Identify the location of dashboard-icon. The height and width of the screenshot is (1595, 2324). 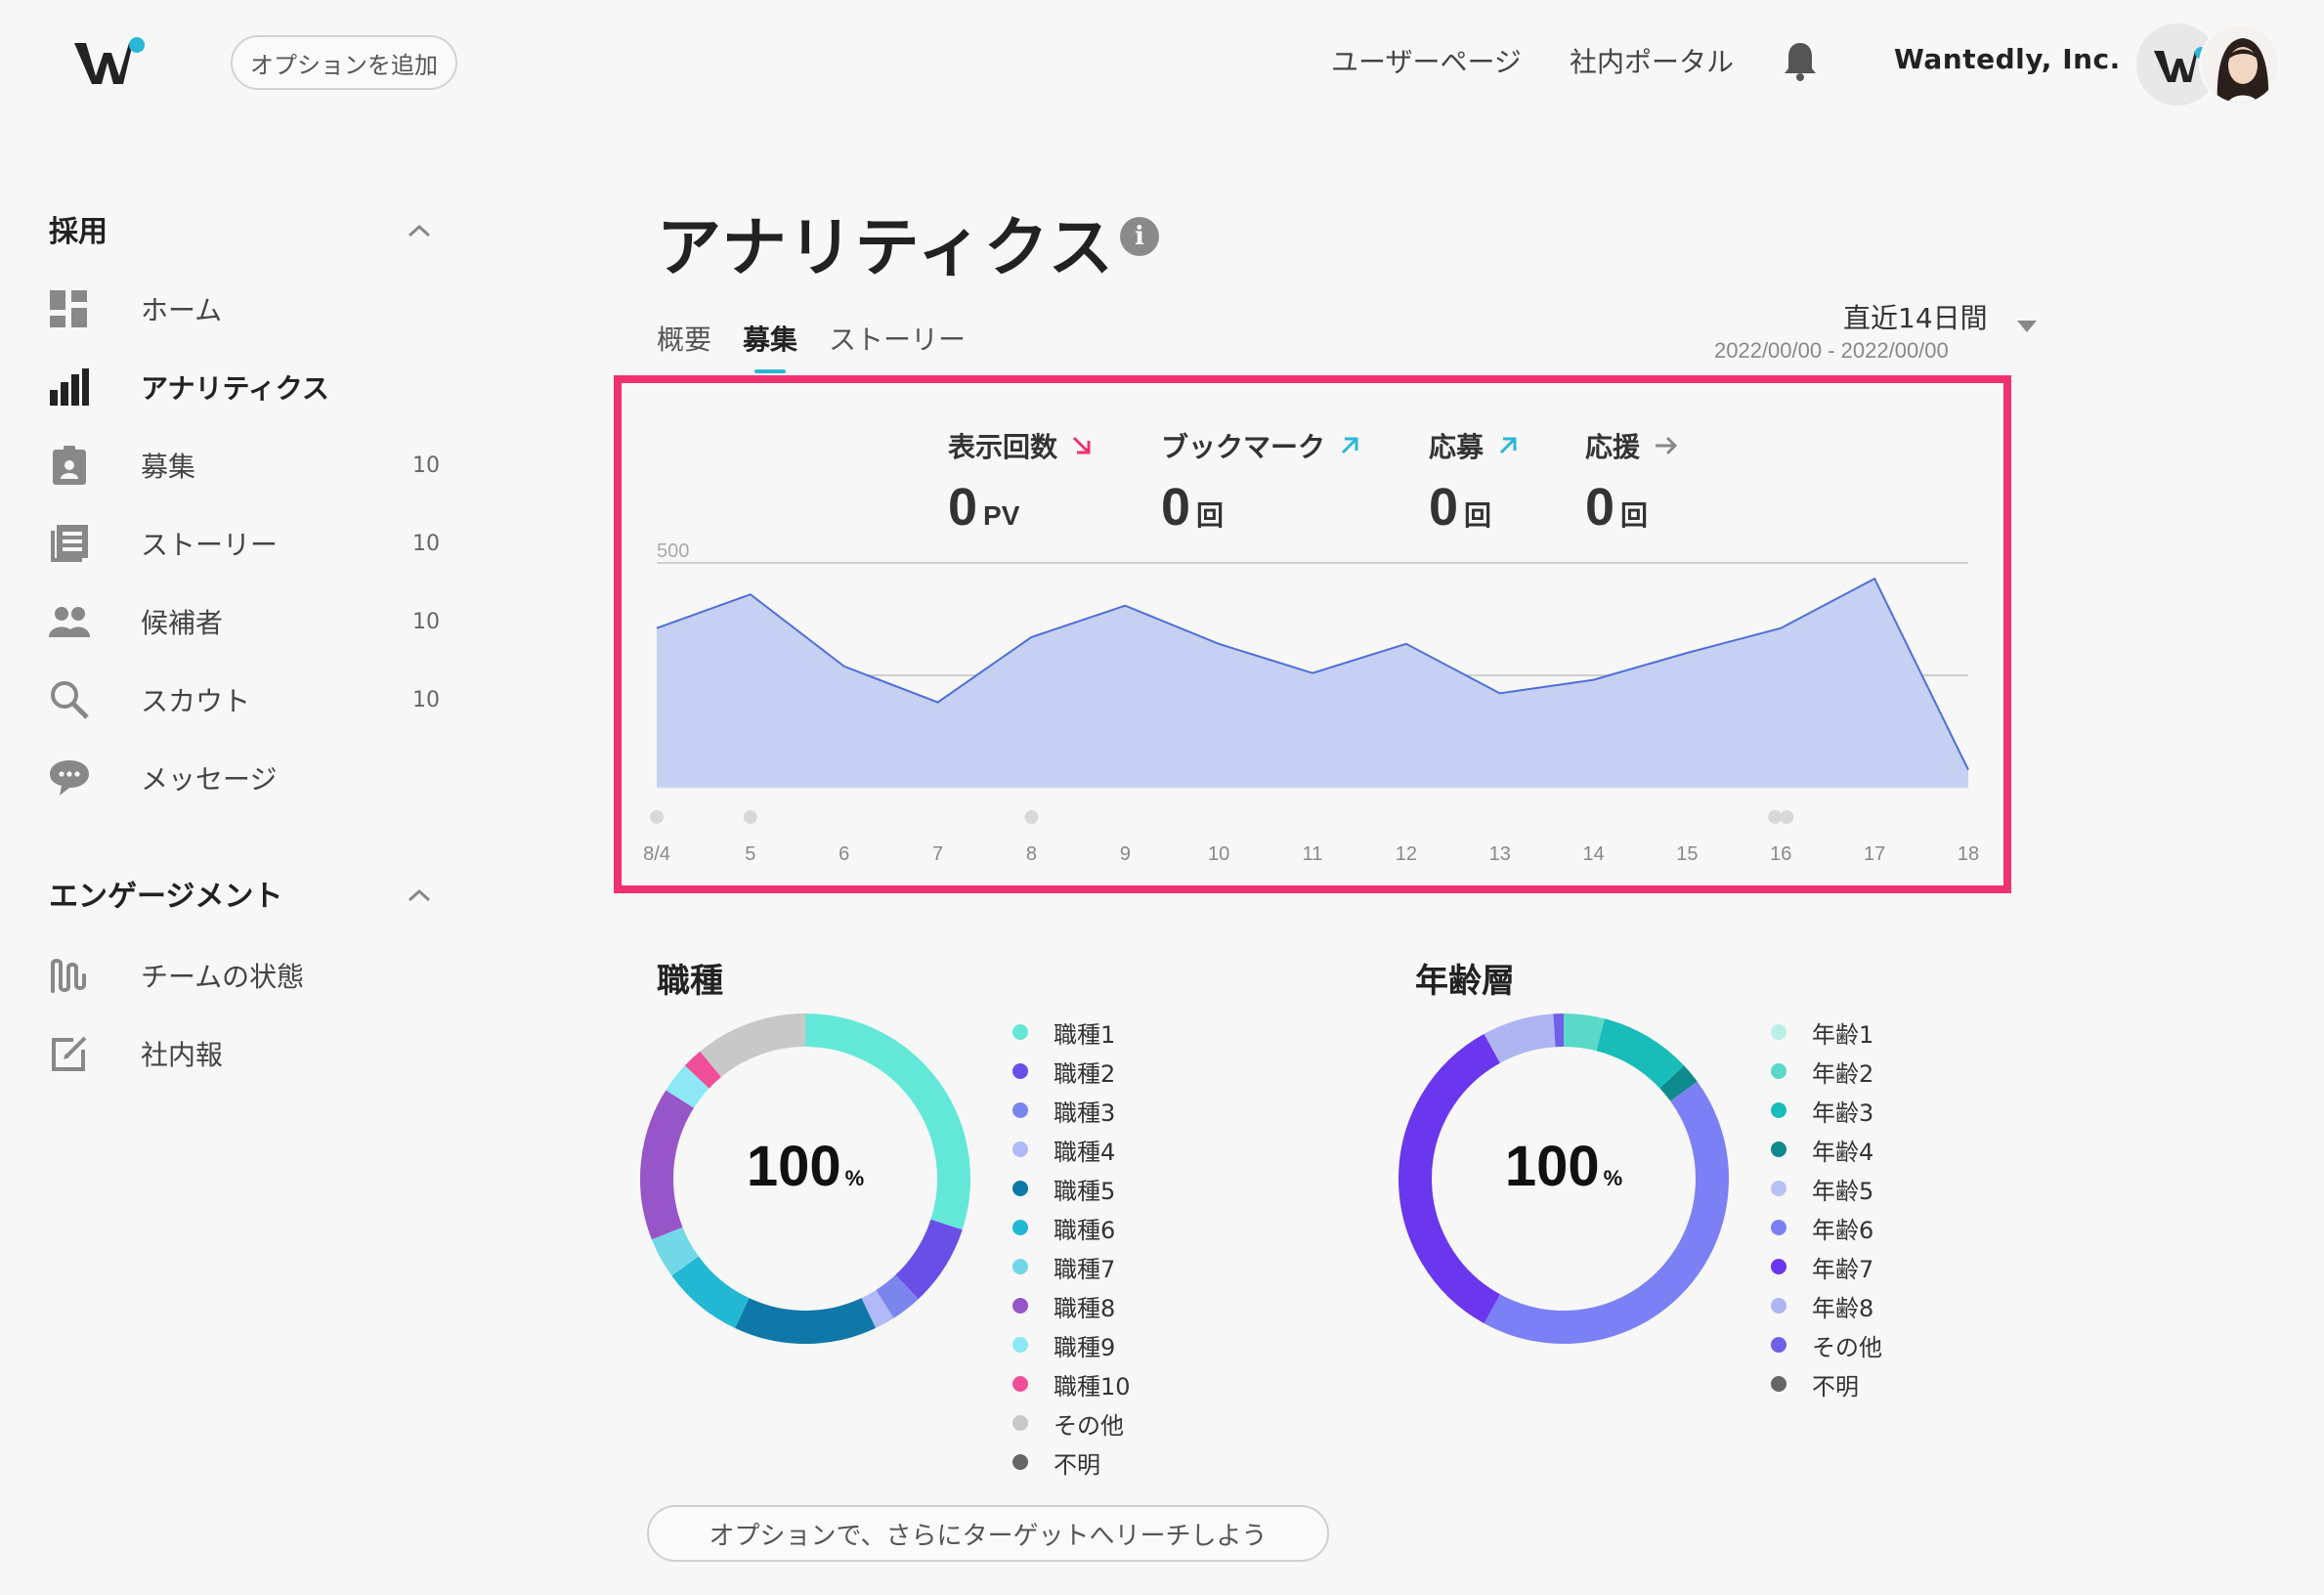
(69, 308).